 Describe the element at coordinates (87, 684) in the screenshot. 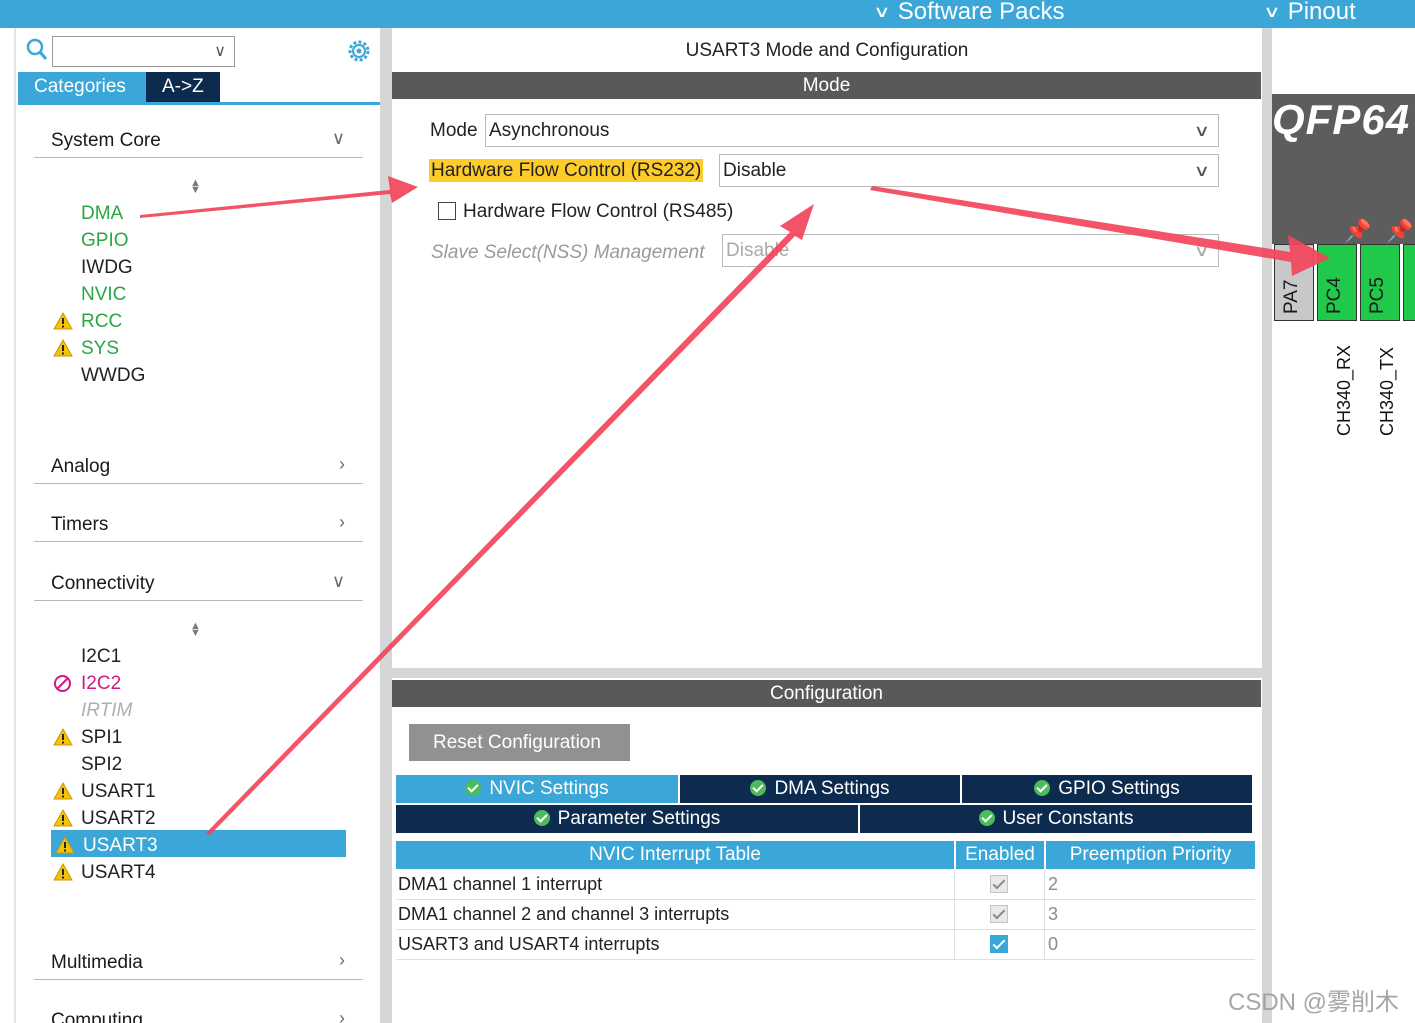

I see `list-item-i2c2: I2C2` at that location.